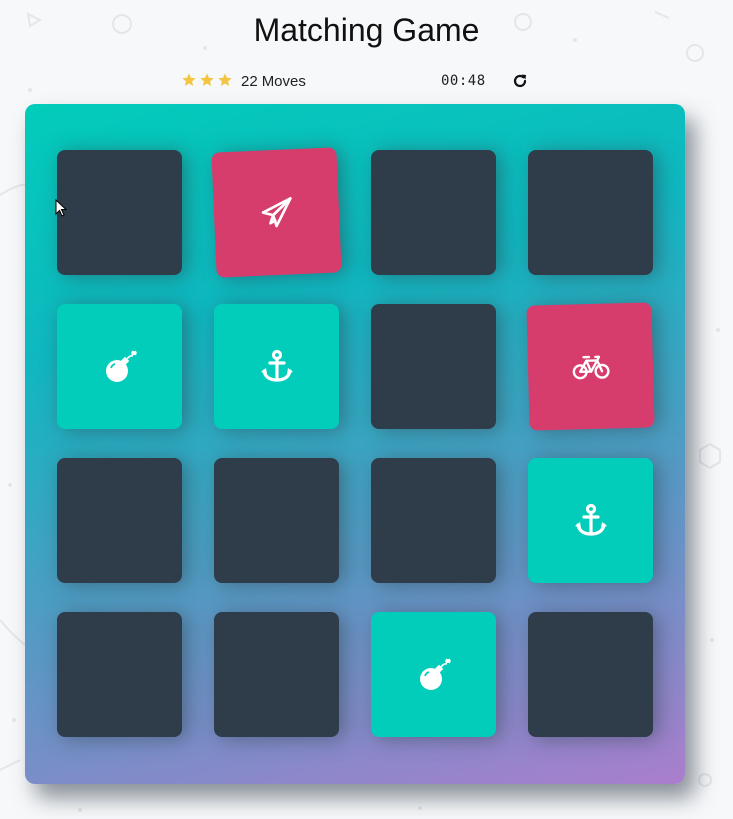 Image resolution: width=733 pixels, height=819 pixels. What do you see at coordinates (61, 208) in the screenshot?
I see `mouse-cursor` at bounding box center [61, 208].